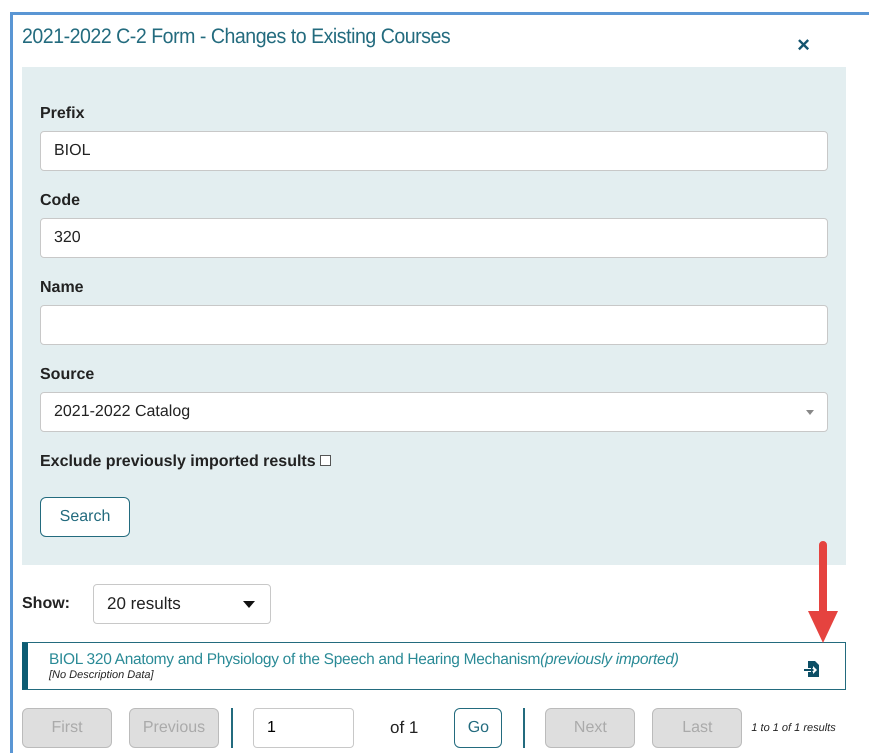  What do you see at coordinates (478, 728) in the screenshot?
I see `go-button: Go` at bounding box center [478, 728].